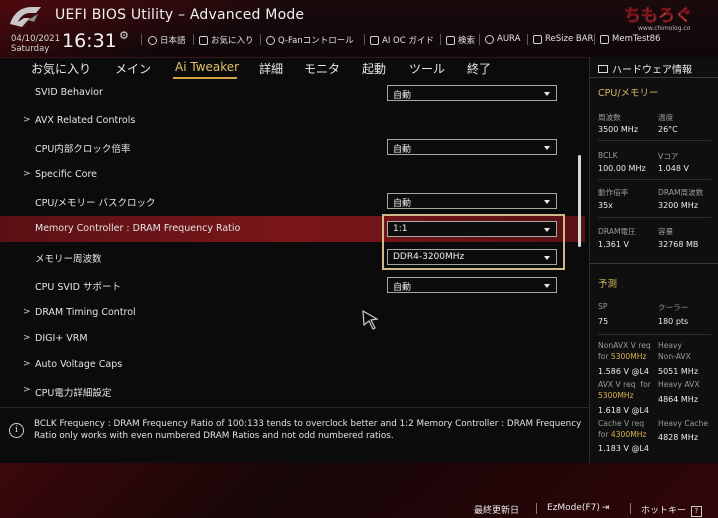  I want to click on mouse-cursor-icon, so click(370, 320).